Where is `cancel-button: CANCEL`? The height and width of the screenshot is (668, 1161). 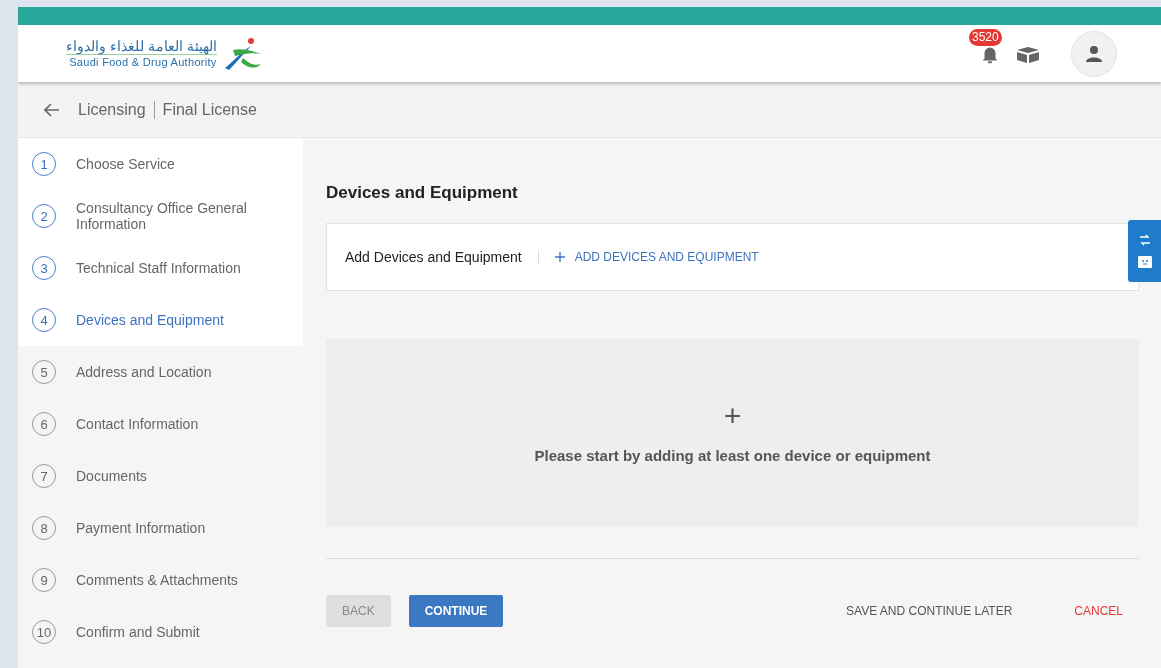
cancel-button: CANCEL is located at coordinates (1098, 611).